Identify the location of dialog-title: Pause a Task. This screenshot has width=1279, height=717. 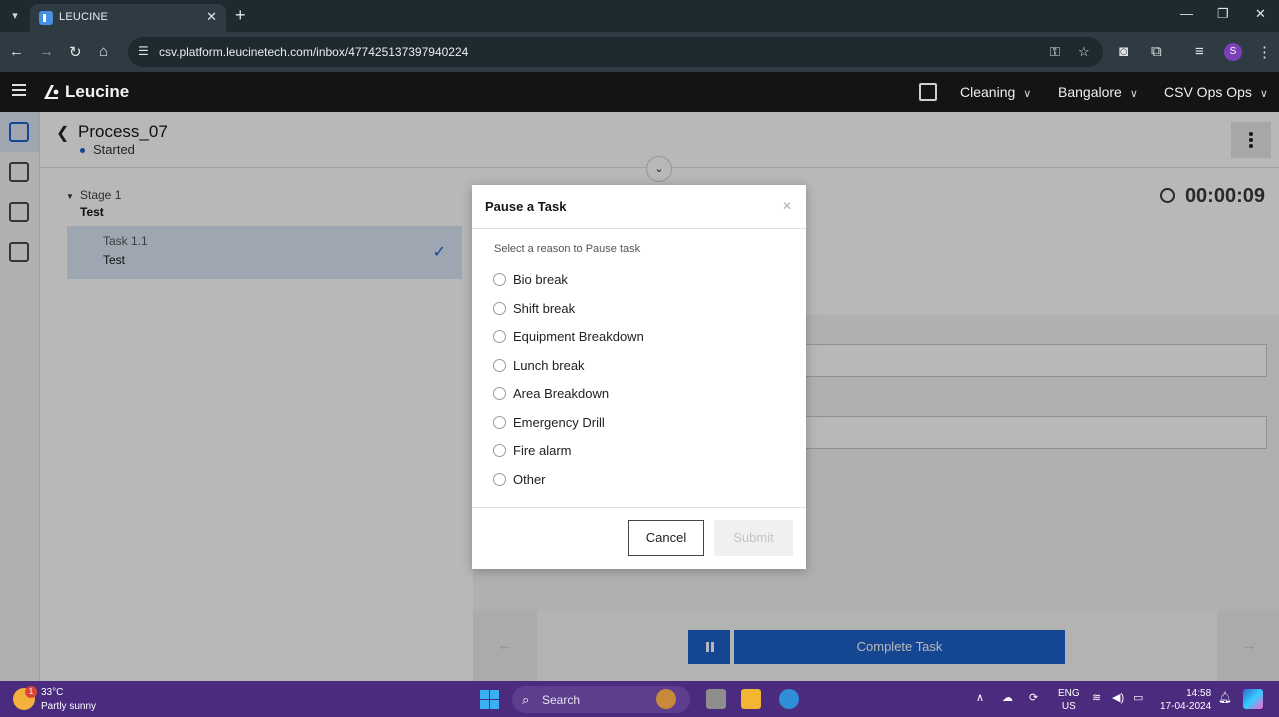
(526, 206).